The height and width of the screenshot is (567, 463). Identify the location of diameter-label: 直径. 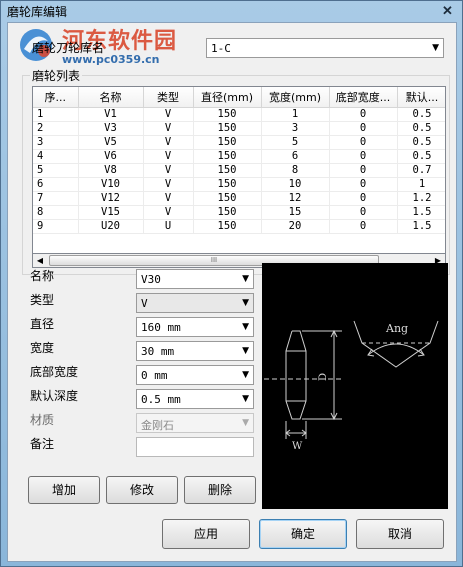
(42, 324).